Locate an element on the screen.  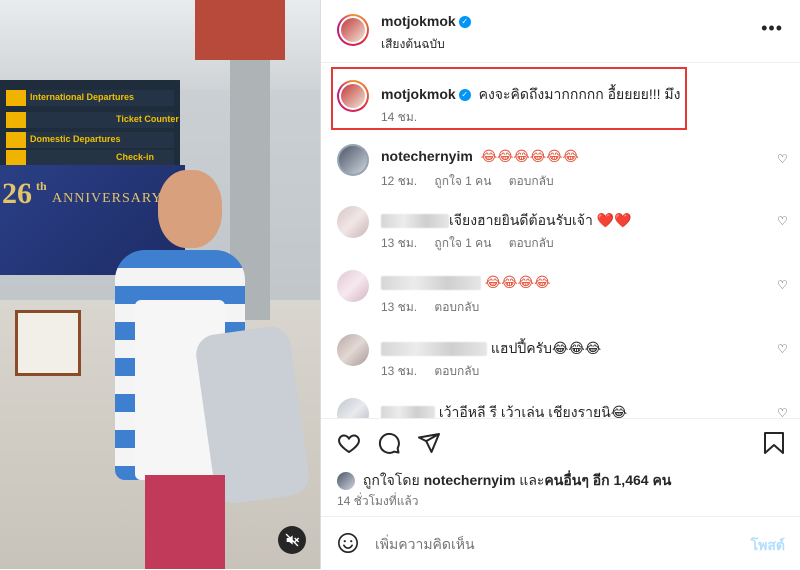
comment-text: เว้าอีหลี รี เว้าเล่น เชียงรายนิ😂 is located at coordinates (533, 411).